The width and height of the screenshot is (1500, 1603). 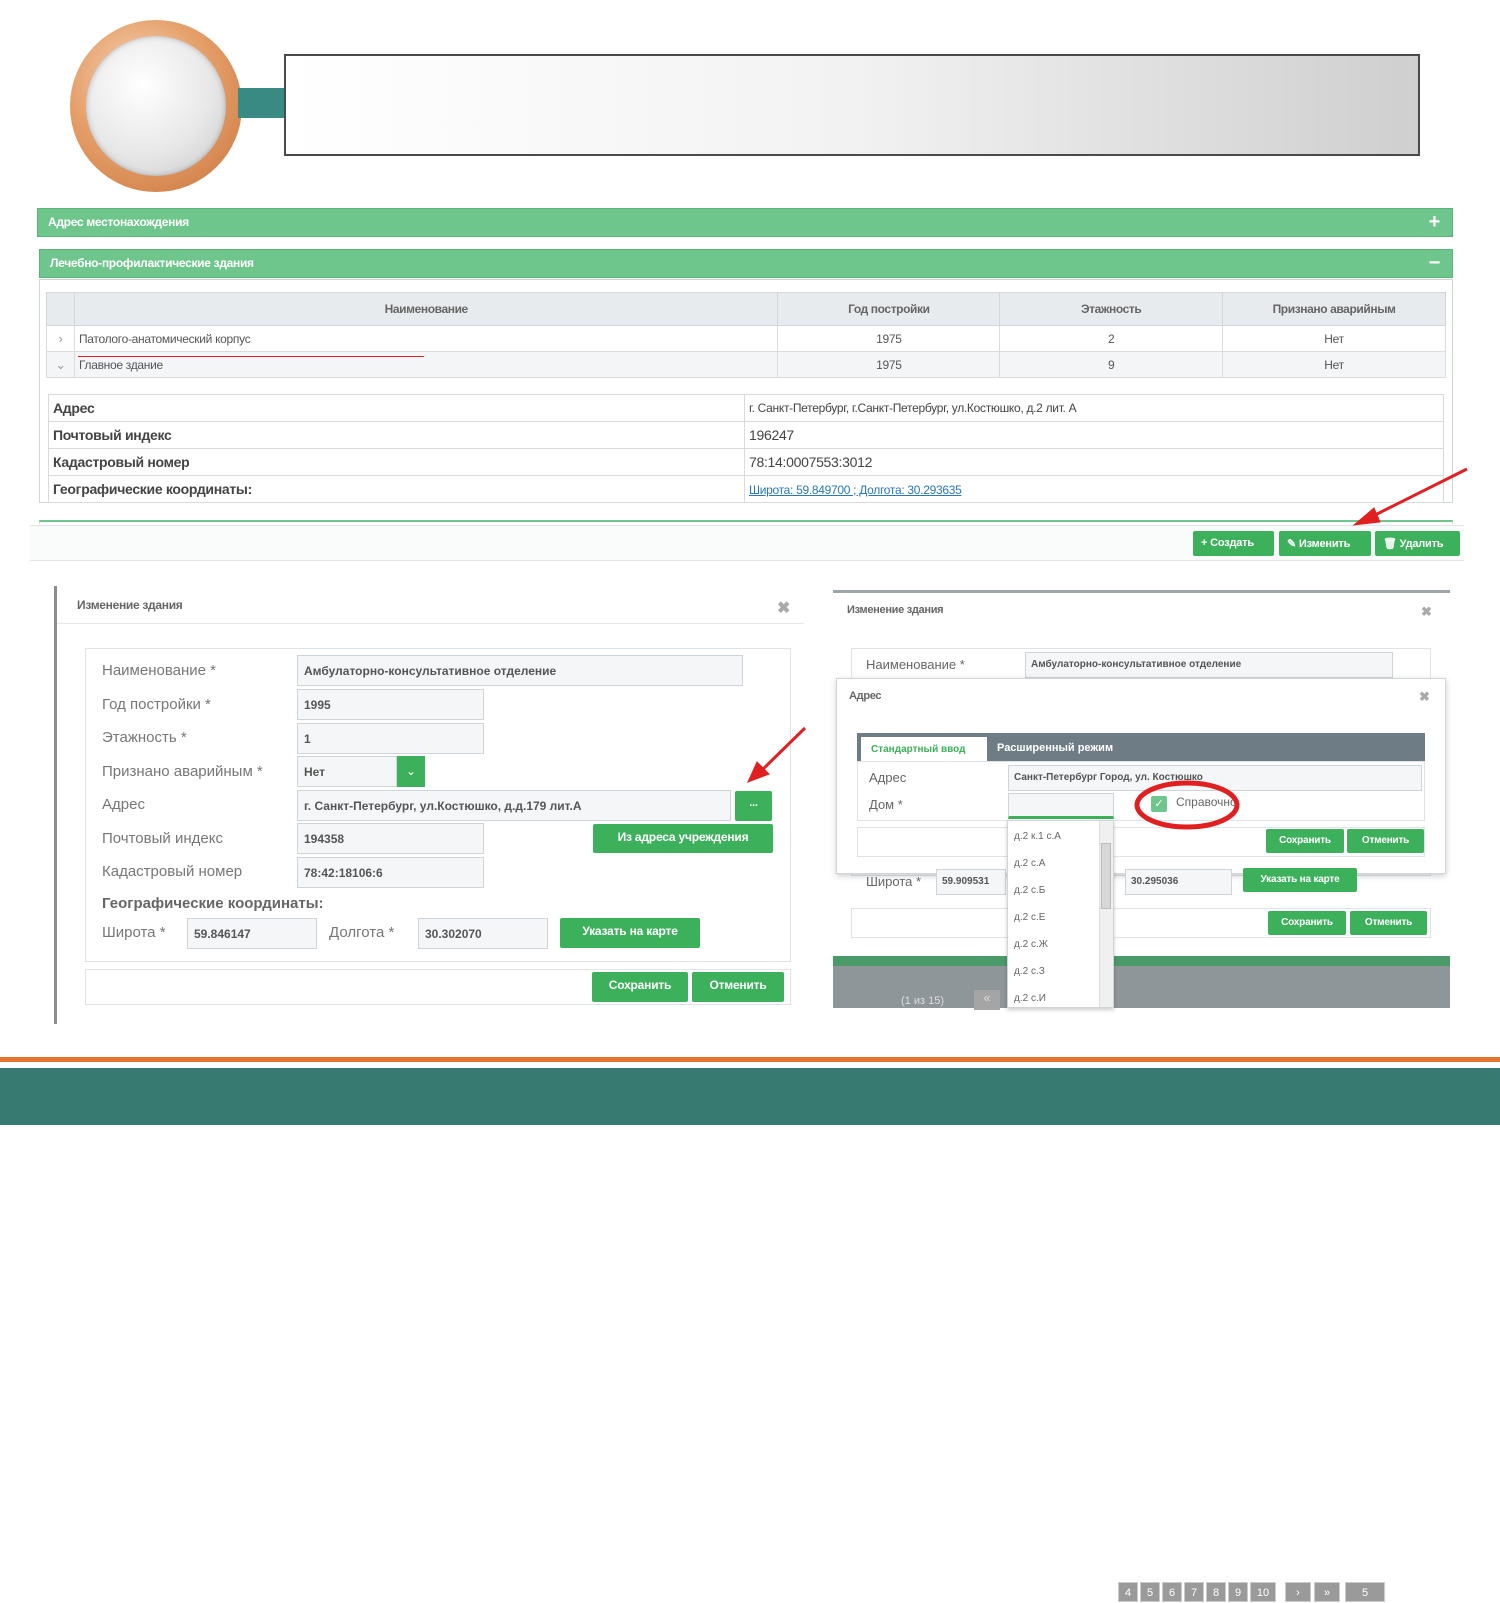 What do you see at coordinates (1263, 1592) in the screenshot?
I see `page-button: 10` at bounding box center [1263, 1592].